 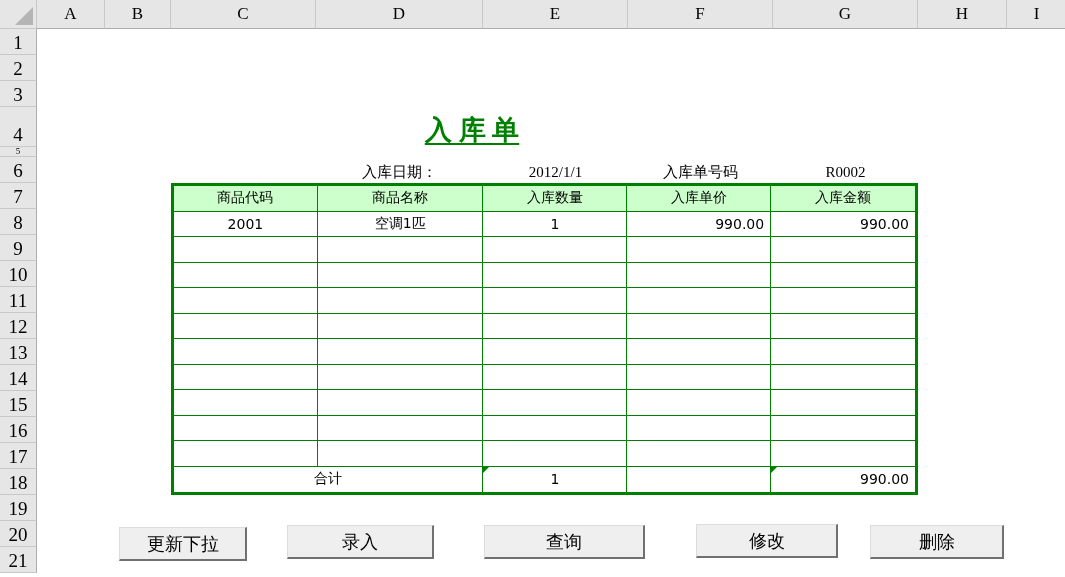 What do you see at coordinates (845, 172) in the screenshot?
I see `info-text: R0002` at bounding box center [845, 172].